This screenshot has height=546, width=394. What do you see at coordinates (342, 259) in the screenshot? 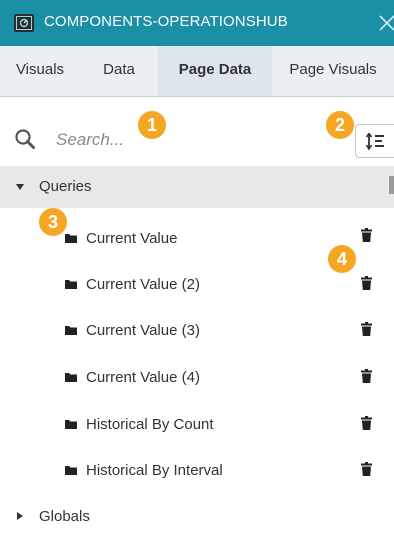
I see `callout-badge: 4` at bounding box center [342, 259].